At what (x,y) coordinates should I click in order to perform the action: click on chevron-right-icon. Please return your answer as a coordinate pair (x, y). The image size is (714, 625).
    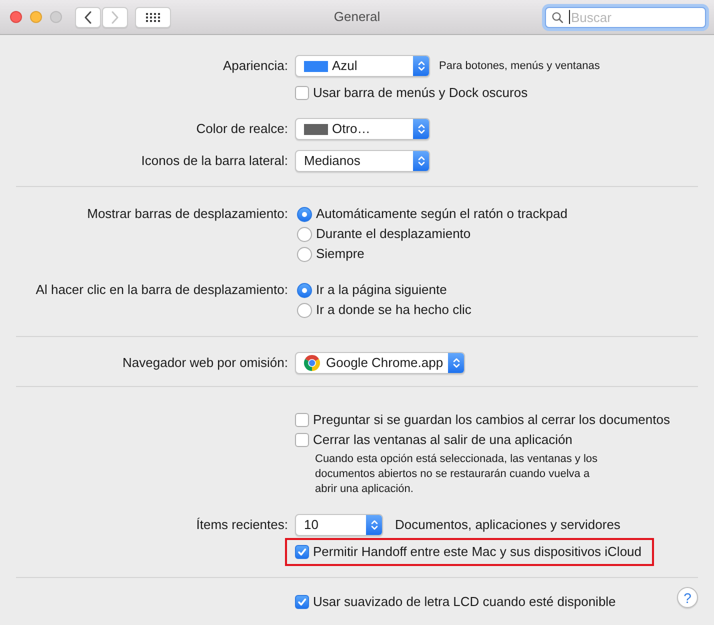
    Looking at the image, I should click on (115, 17).